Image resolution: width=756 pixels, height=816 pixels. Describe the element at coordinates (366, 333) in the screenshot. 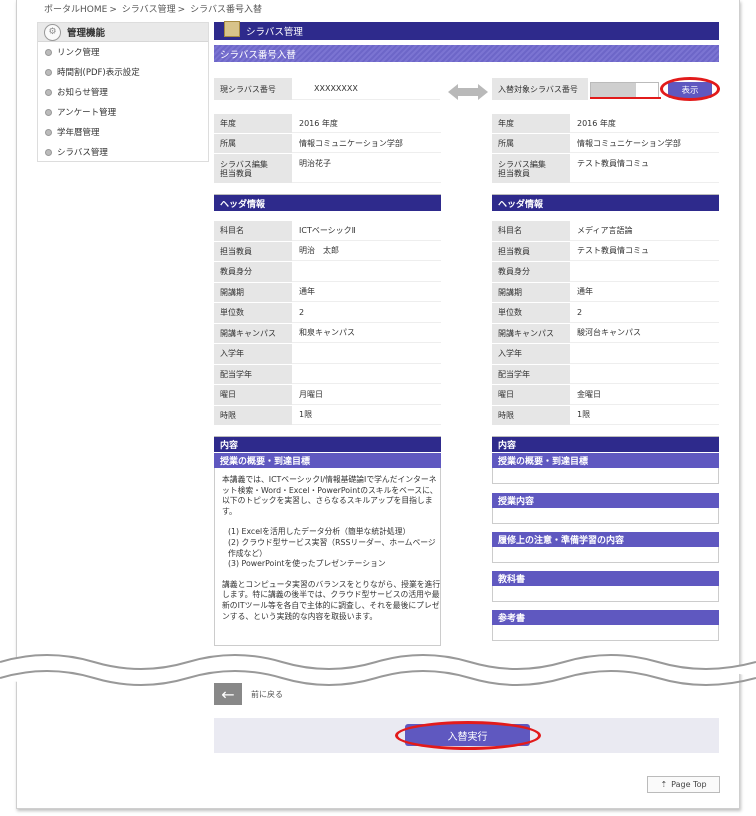

I see `left-header-value: 和泉キャンパス` at that location.